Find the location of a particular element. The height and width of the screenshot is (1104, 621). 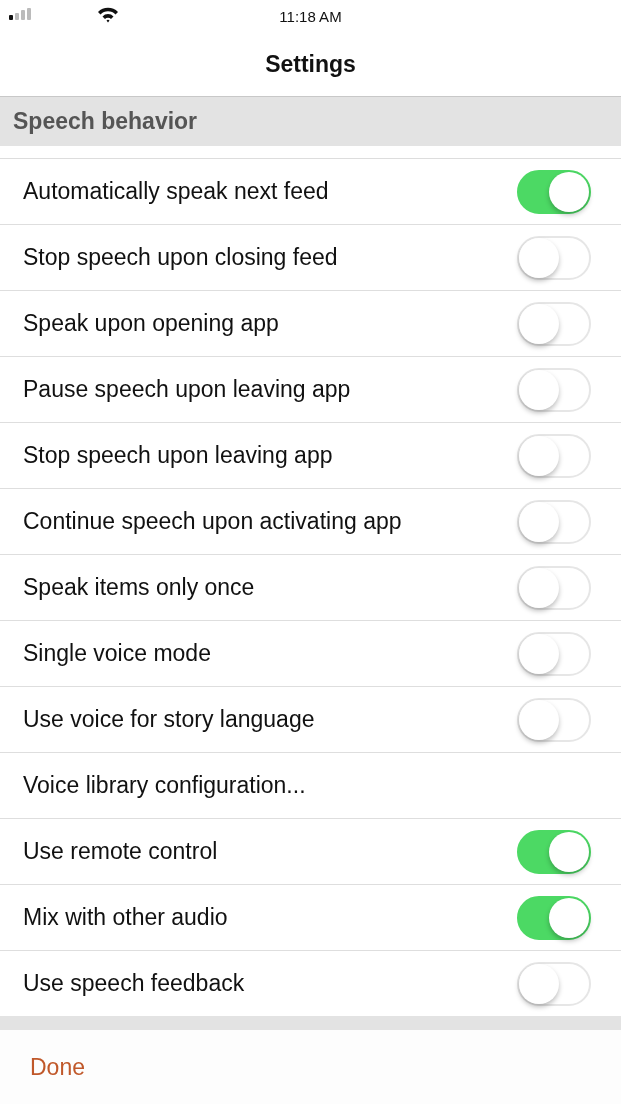

nav-title: Settings is located at coordinates (310, 64).